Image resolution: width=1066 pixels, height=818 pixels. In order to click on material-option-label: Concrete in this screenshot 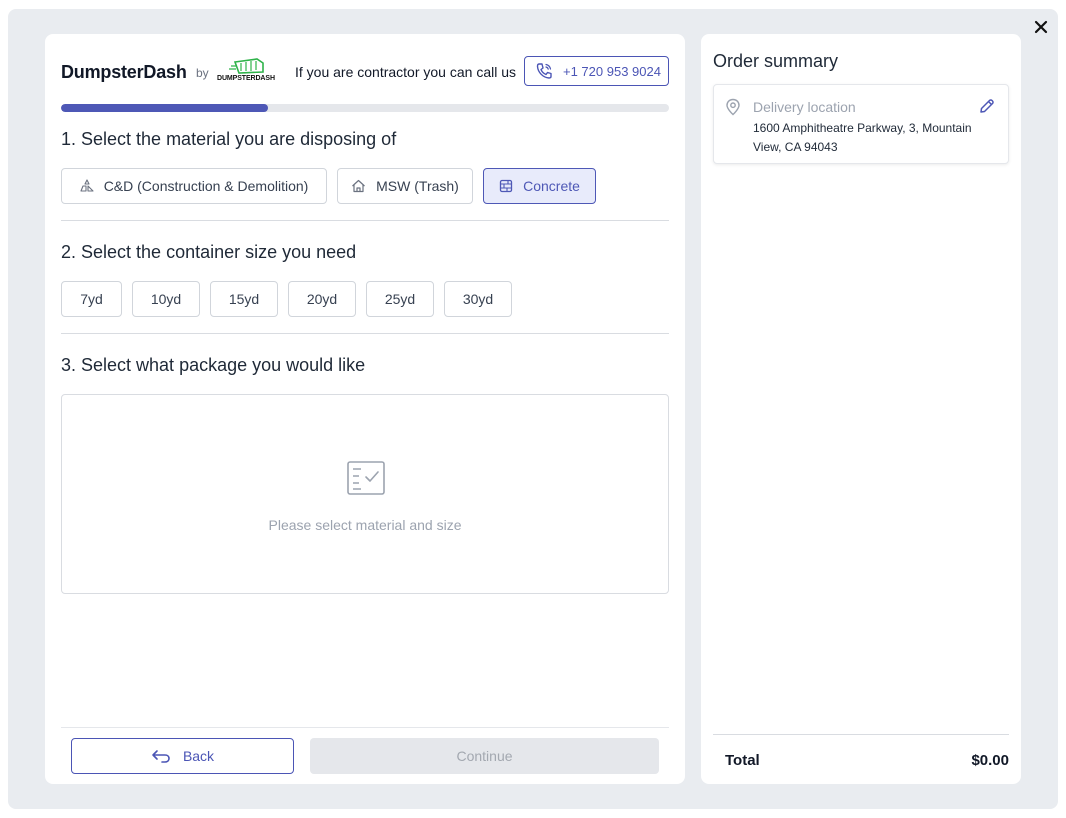, I will do `click(551, 186)`.